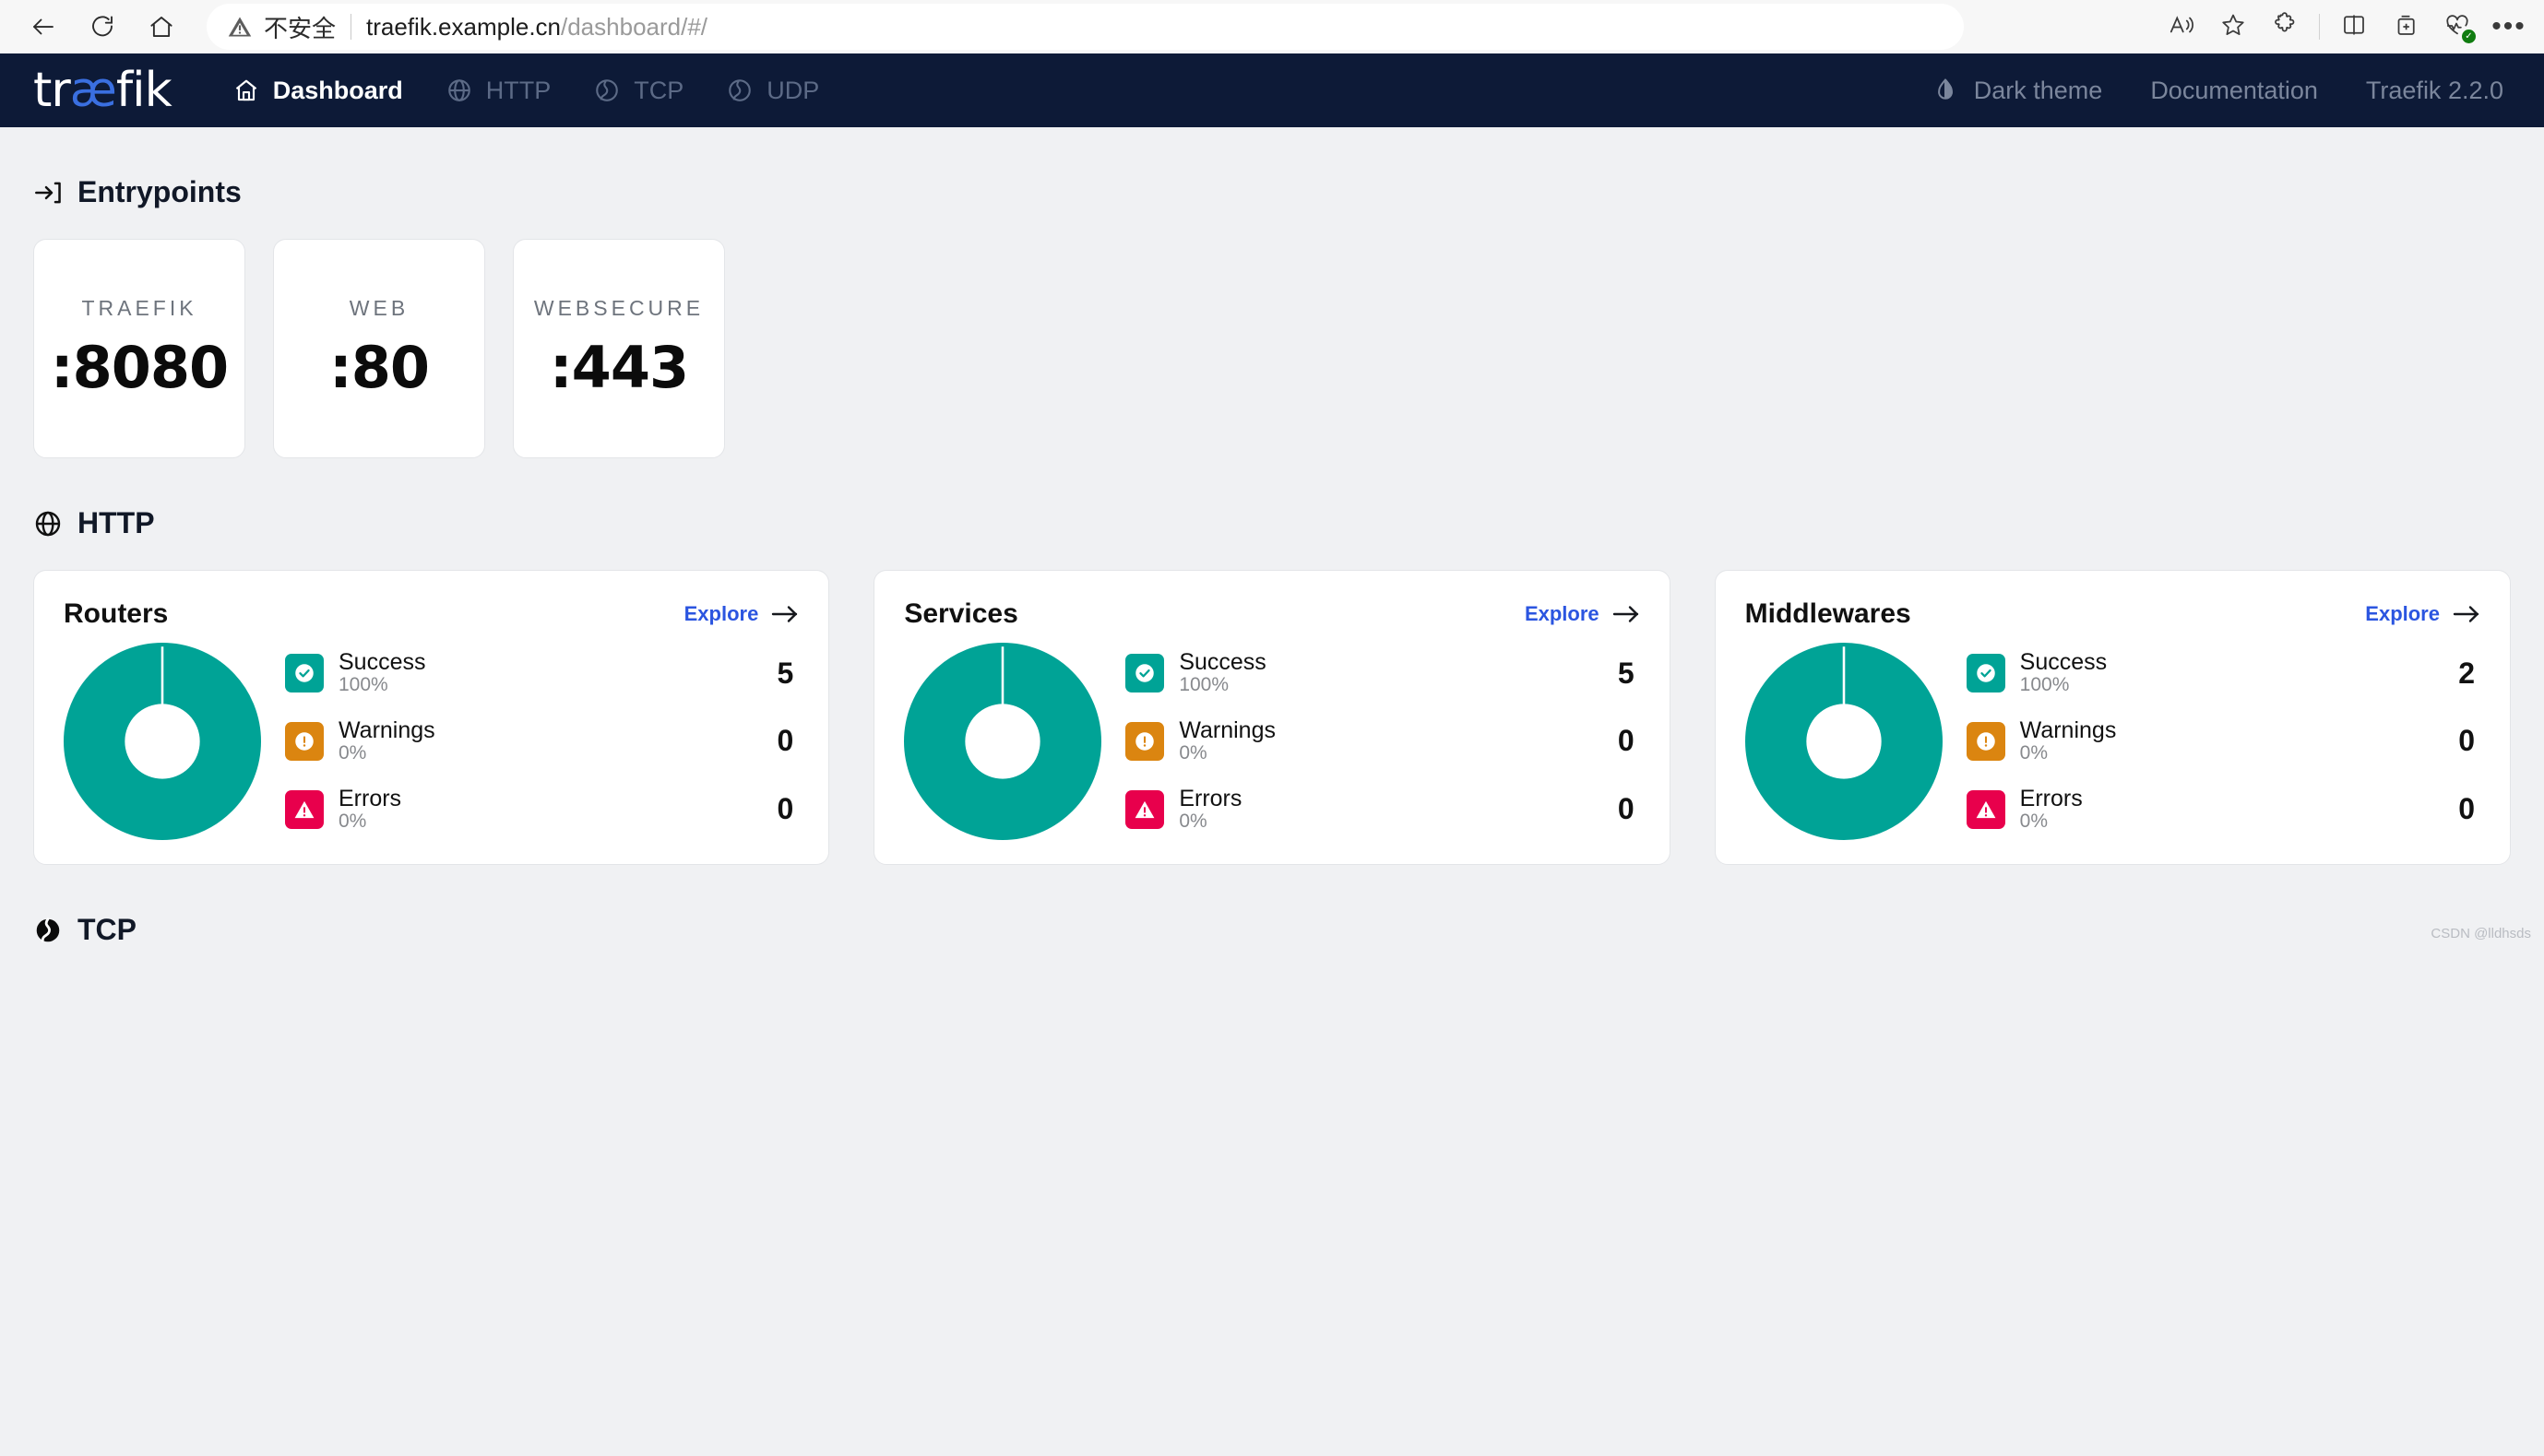 The height and width of the screenshot is (1456, 2544). What do you see at coordinates (659, 90) in the screenshot?
I see `nav-item-label: TCP` at bounding box center [659, 90].